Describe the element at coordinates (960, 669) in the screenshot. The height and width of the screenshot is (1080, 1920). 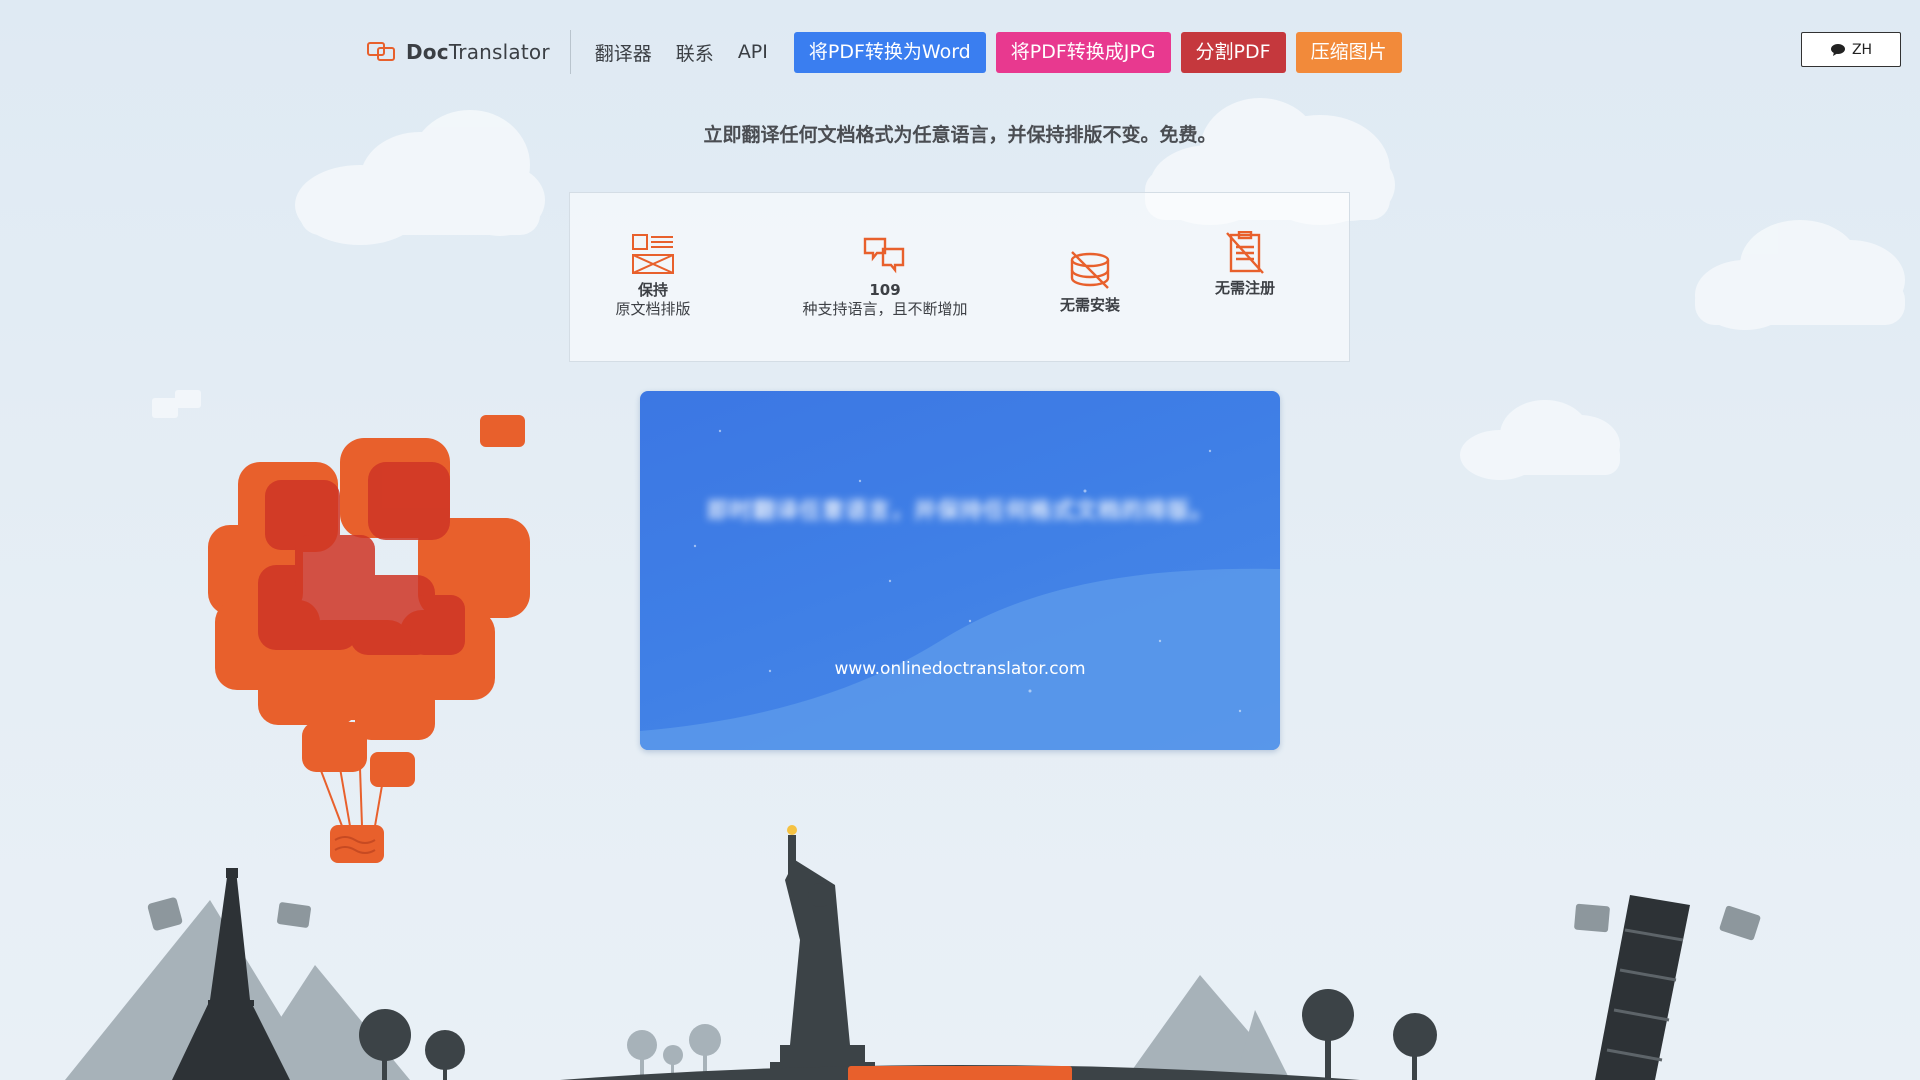
I see `card-url: www.onlinedoctranslator.com` at that location.